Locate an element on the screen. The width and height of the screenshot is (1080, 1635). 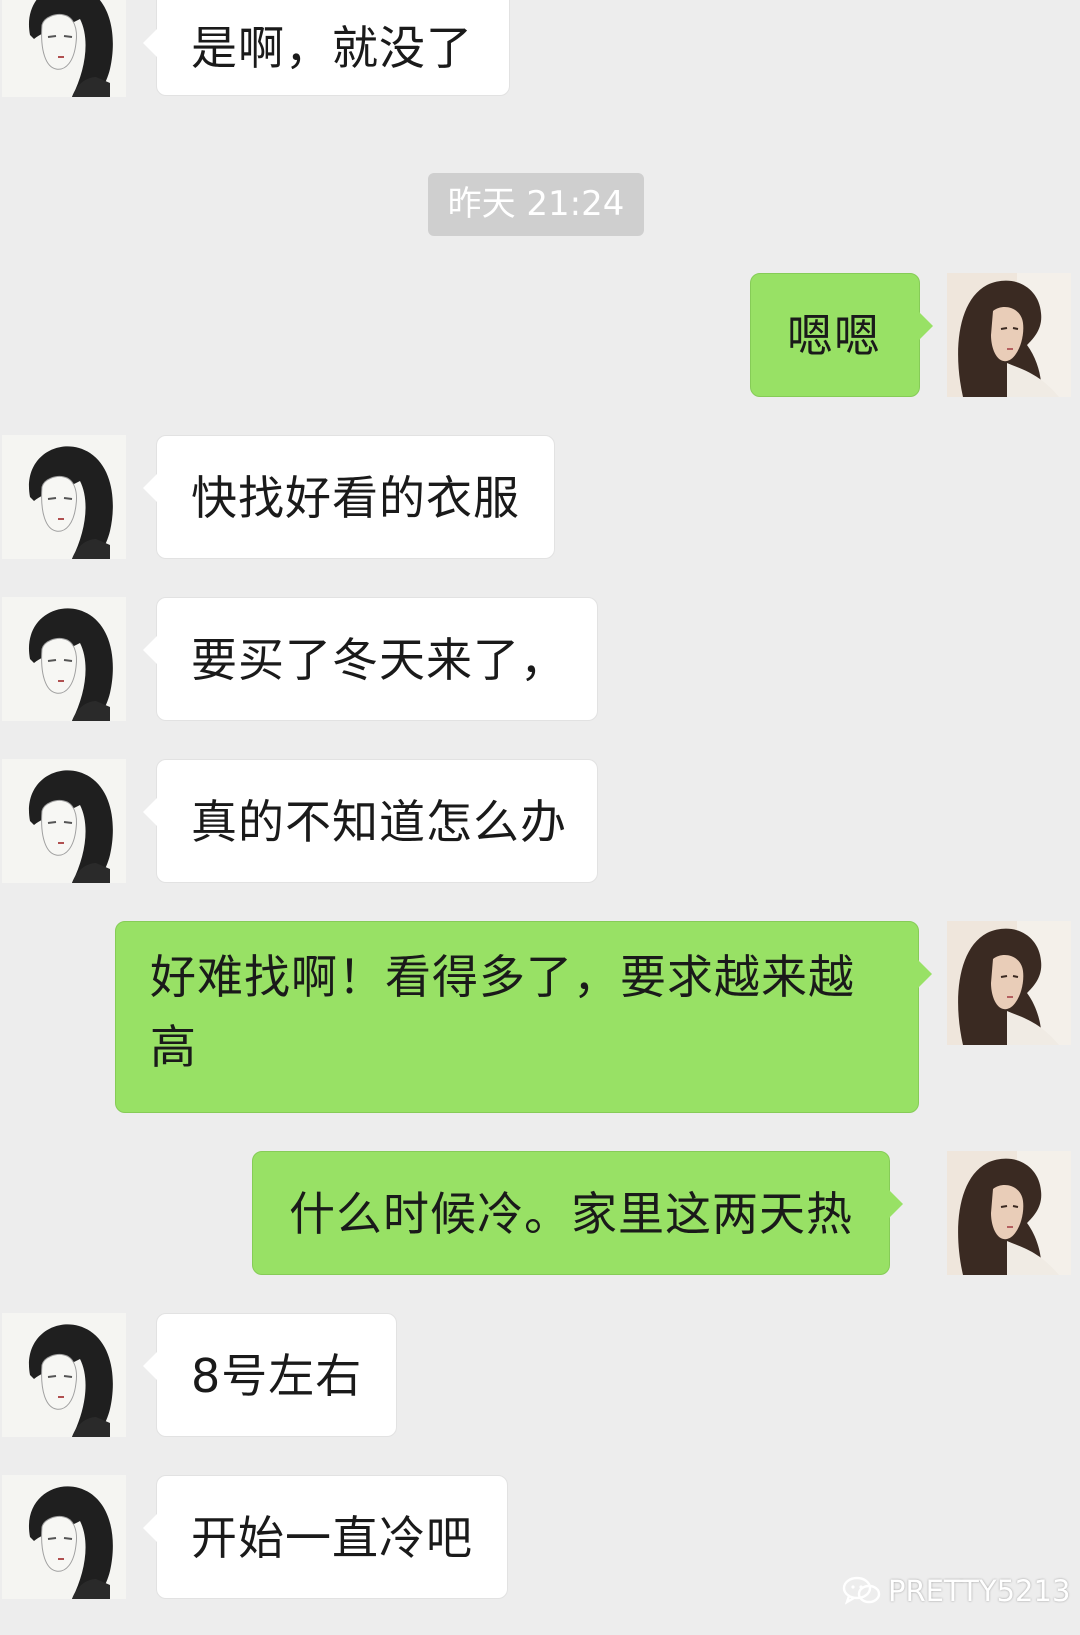
message-bubble: 嗯嗯 is located at coordinates (841, 335).